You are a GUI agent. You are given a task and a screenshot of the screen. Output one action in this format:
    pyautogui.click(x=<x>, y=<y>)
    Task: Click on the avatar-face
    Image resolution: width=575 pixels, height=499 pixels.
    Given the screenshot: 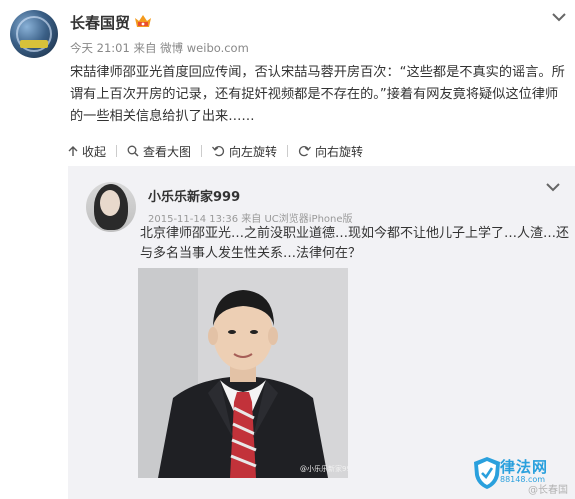 What is the action you would take?
    pyautogui.click(x=110, y=203)
    